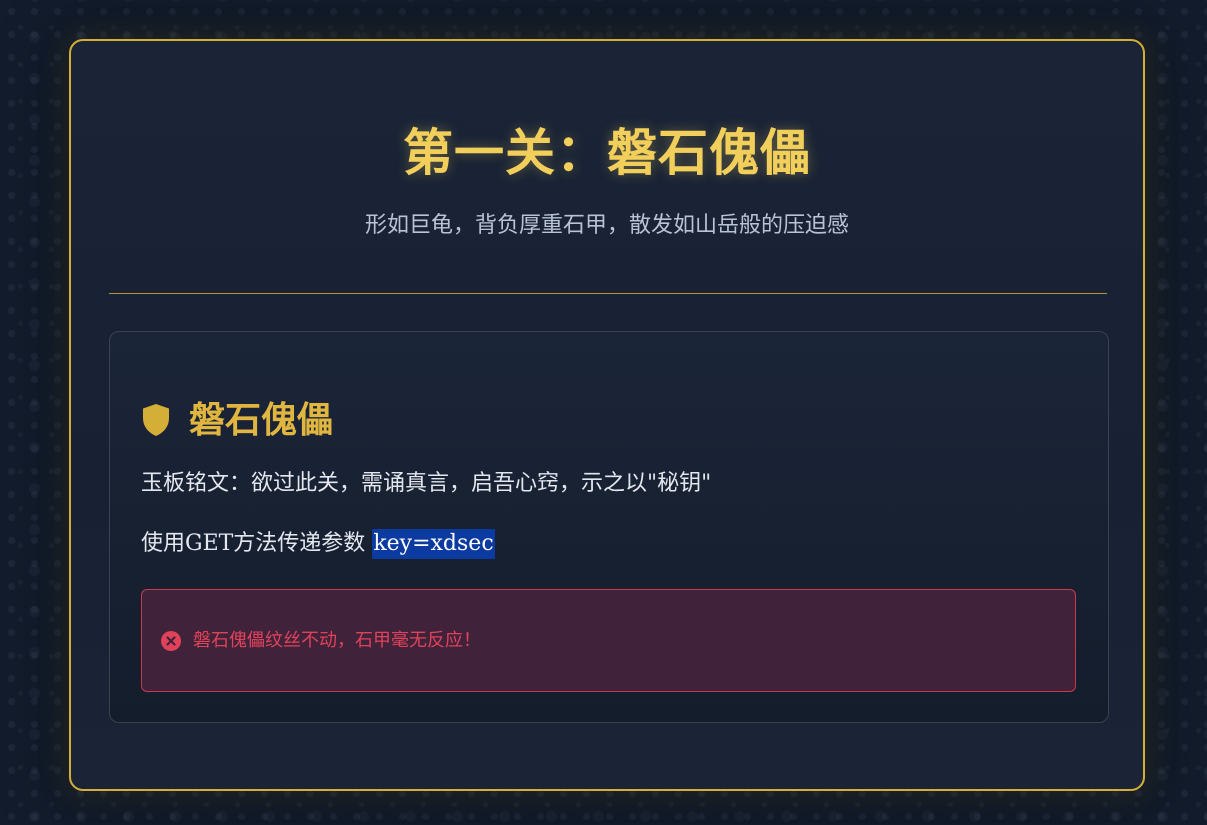 This screenshot has width=1207, height=825. What do you see at coordinates (171, 641) in the screenshot?
I see `error-circle-icon` at bounding box center [171, 641].